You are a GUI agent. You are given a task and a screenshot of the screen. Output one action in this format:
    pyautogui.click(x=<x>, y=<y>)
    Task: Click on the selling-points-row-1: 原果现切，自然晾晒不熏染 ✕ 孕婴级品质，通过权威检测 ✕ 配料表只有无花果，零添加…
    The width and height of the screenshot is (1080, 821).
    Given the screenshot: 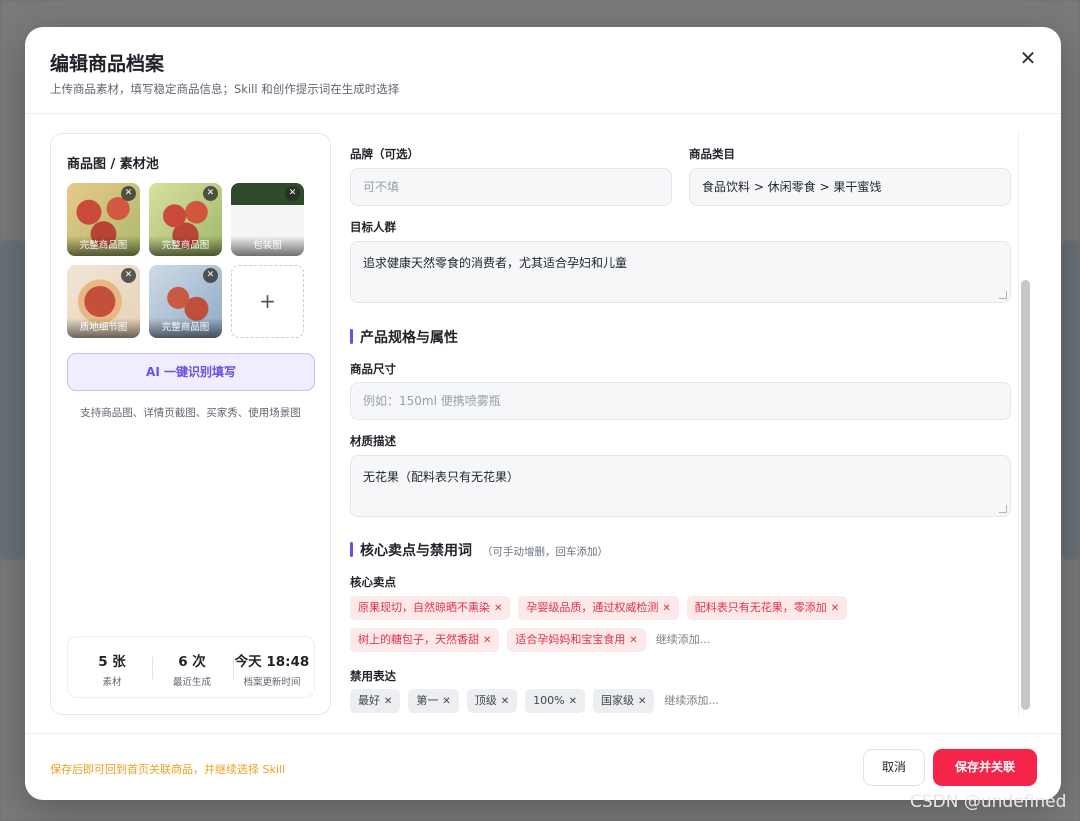 What is the action you would take?
    pyautogui.click(x=599, y=608)
    